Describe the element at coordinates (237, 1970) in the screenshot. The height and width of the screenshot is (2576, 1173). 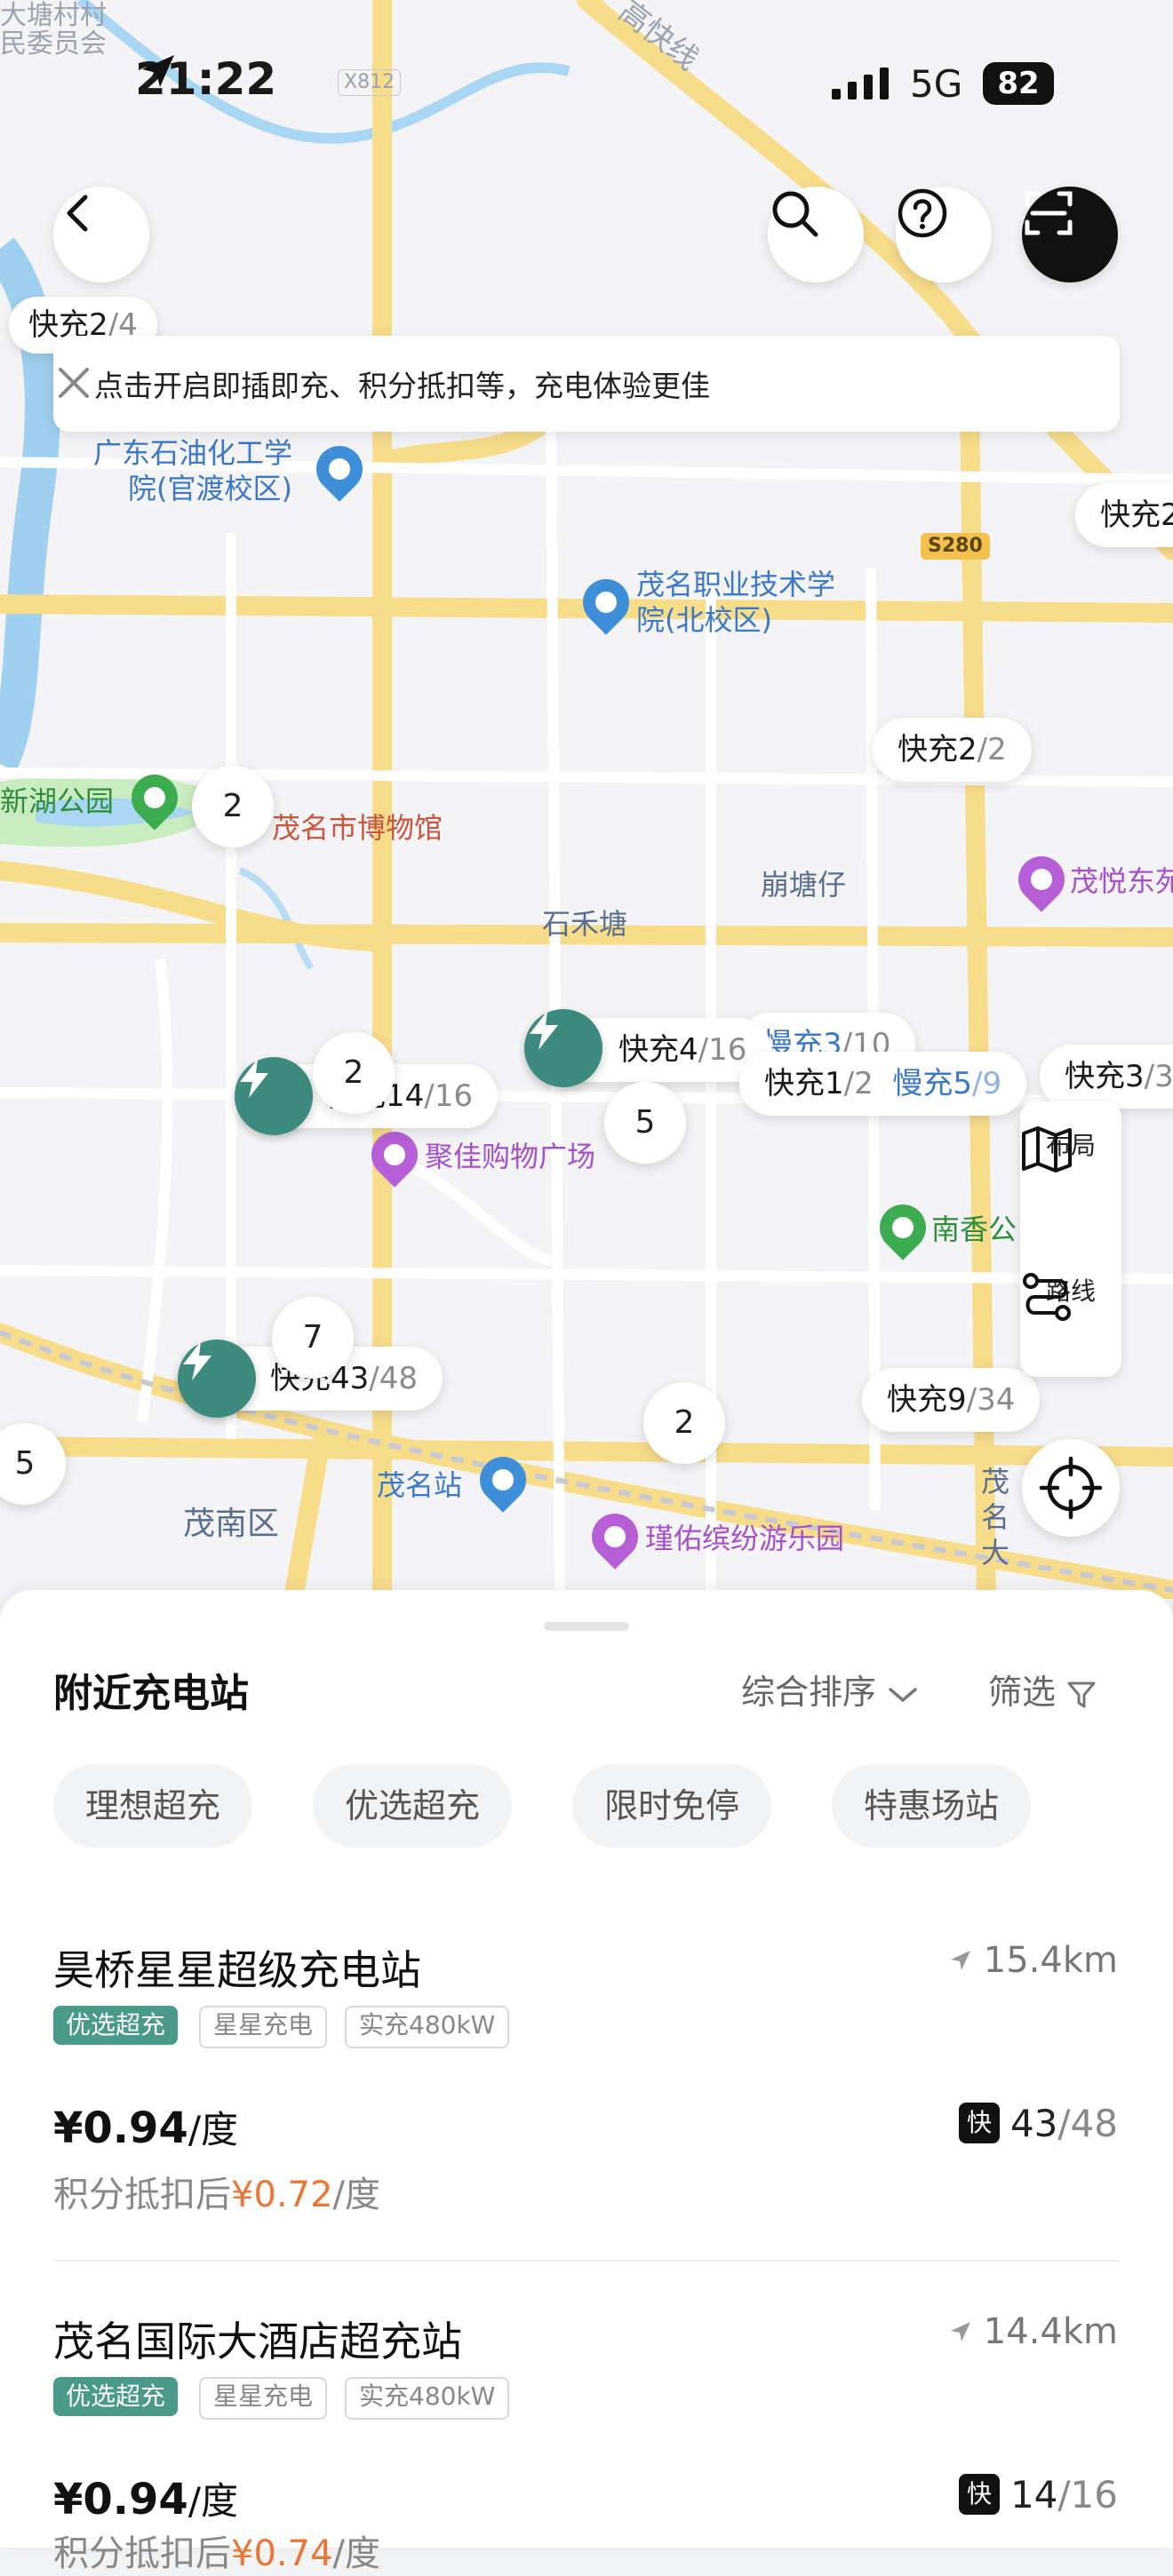
I see `station-name: 昊桥星星超级充电站` at that location.